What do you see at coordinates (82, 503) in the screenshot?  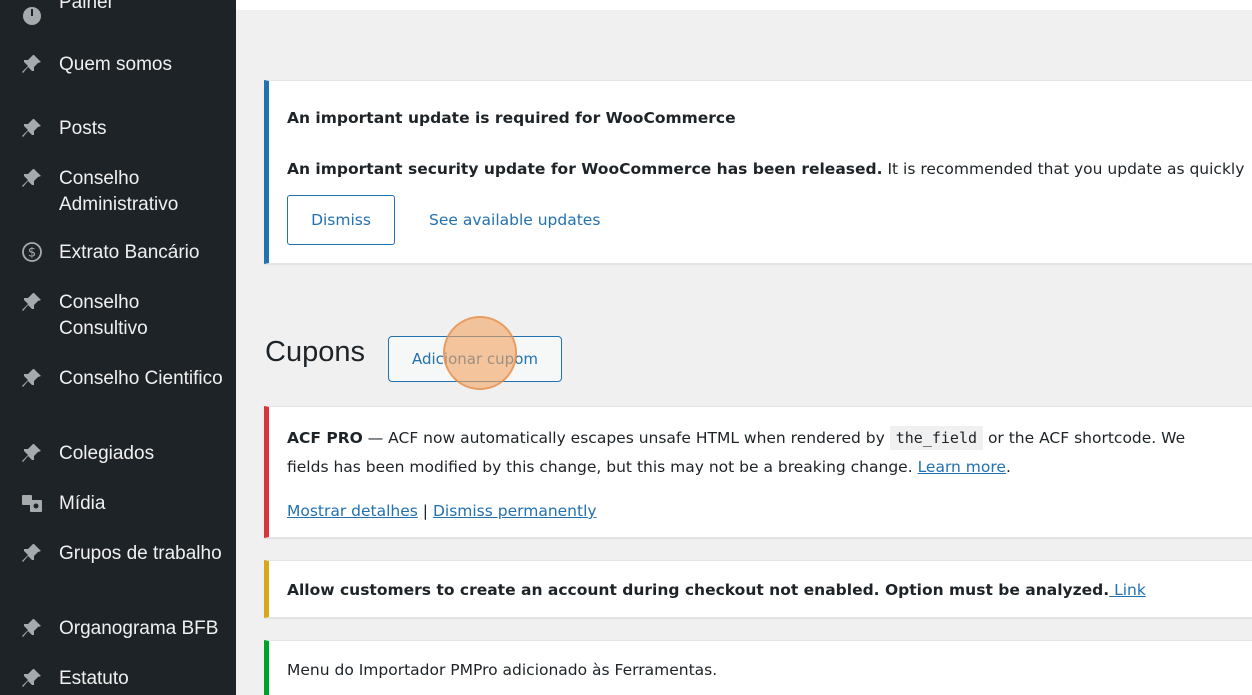 I see `sidebar-item-label: Mídia` at bounding box center [82, 503].